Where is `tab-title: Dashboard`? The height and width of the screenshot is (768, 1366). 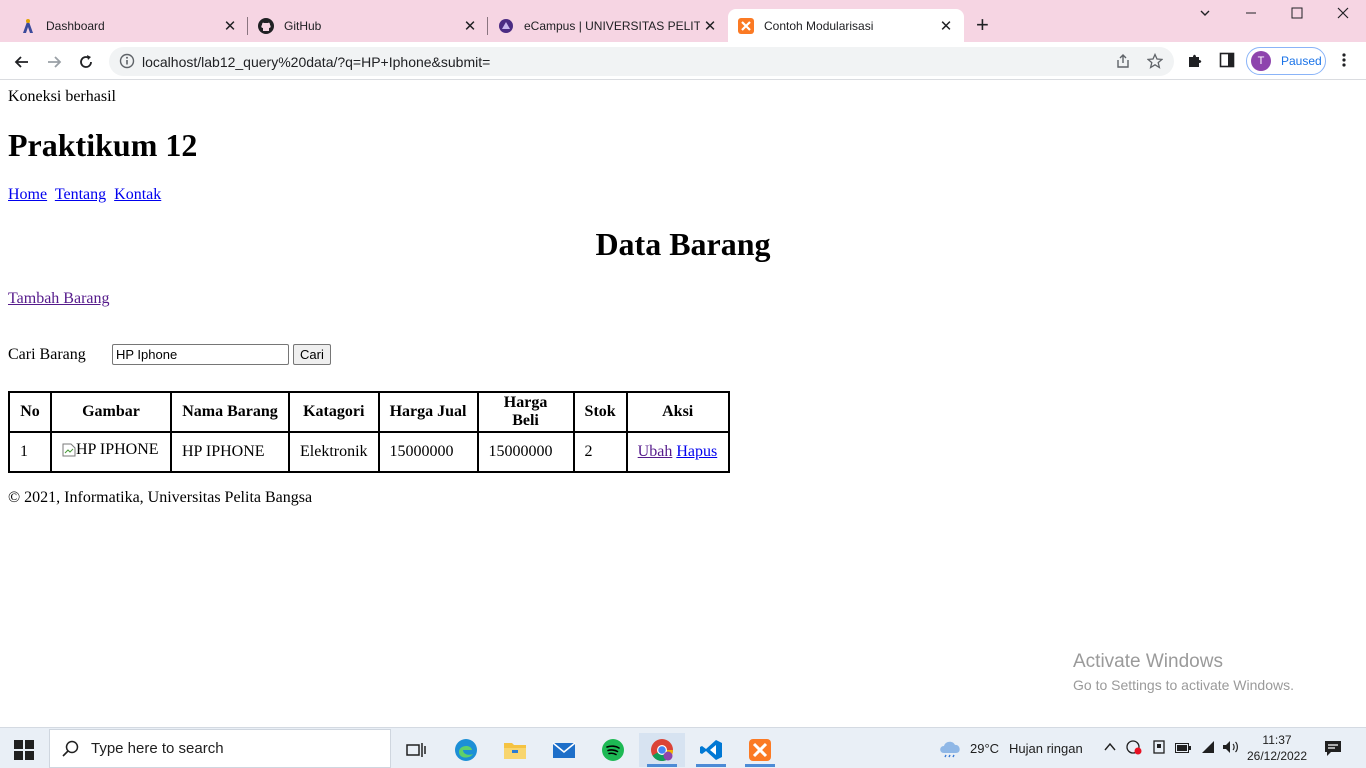 tab-title: Dashboard is located at coordinates (75, 25).